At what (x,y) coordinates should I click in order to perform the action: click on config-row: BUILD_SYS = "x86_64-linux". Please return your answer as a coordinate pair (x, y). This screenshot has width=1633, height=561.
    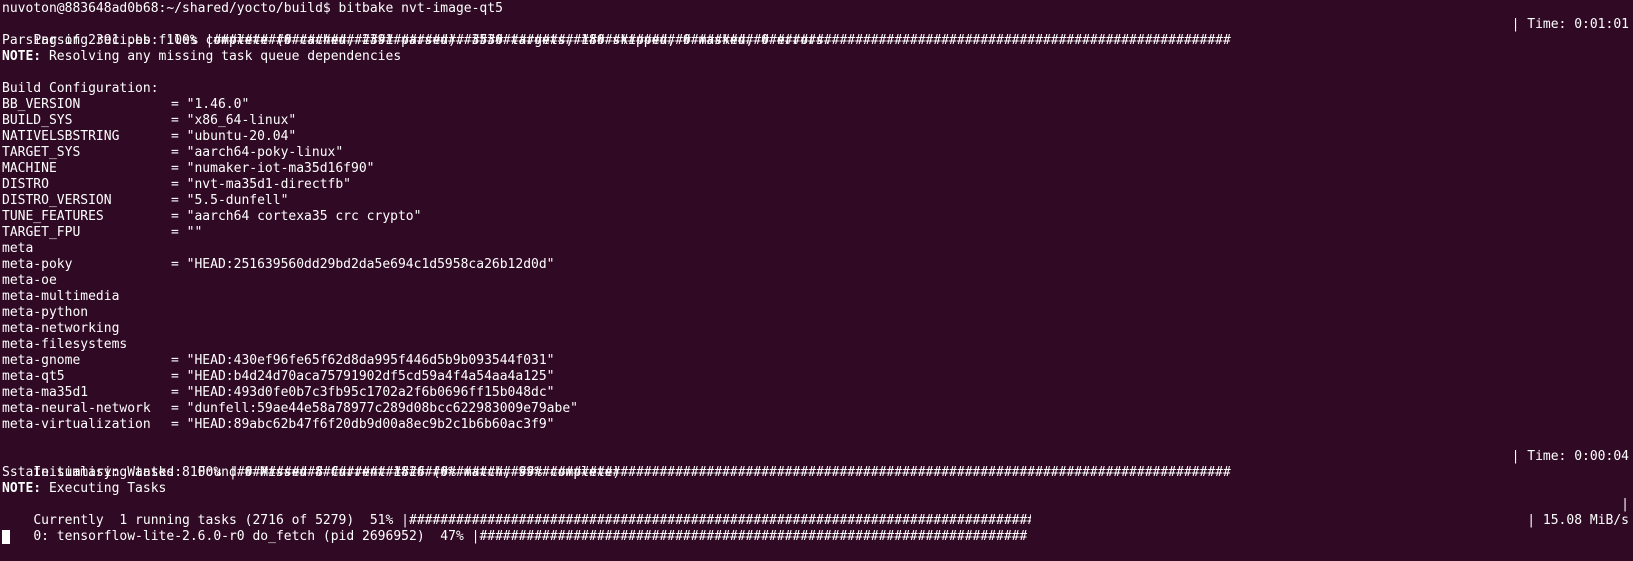
    Looking at the image, I should click on (817, 121).